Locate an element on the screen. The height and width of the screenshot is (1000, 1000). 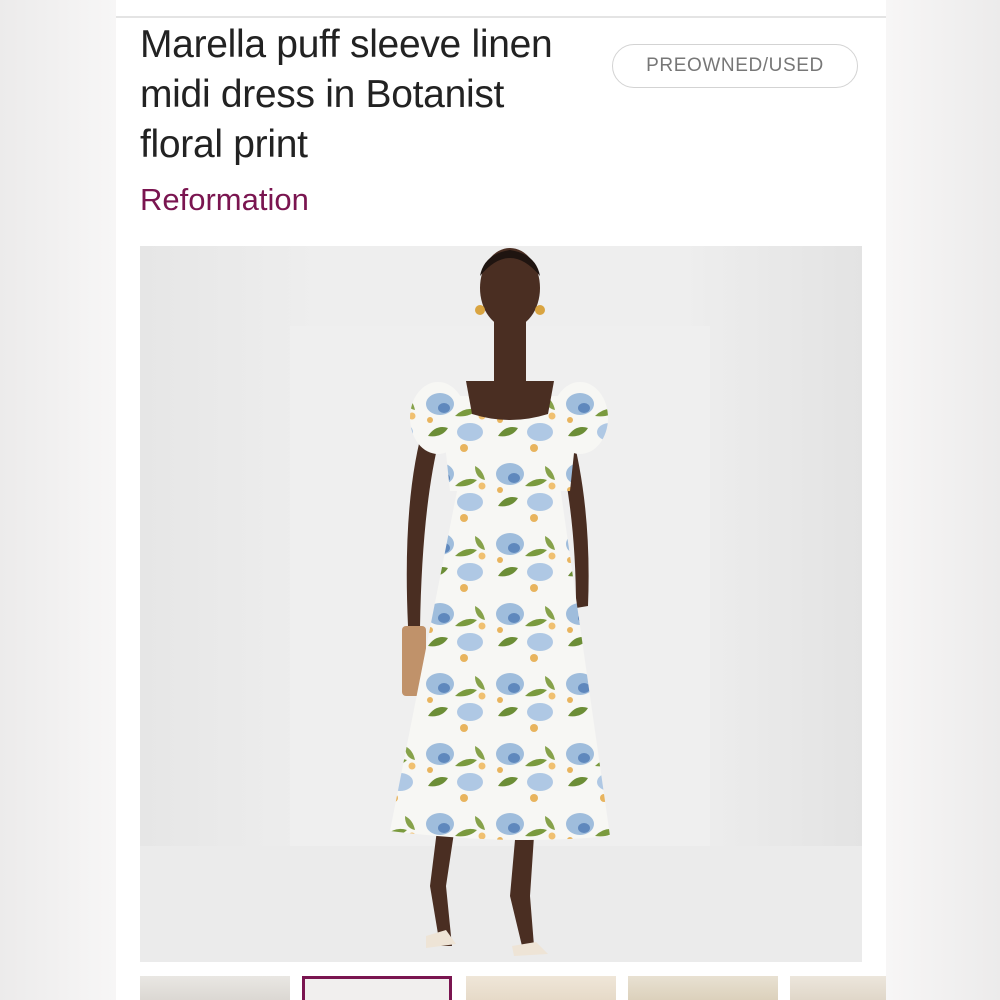
top-divider is located at coordinates (501, 17).